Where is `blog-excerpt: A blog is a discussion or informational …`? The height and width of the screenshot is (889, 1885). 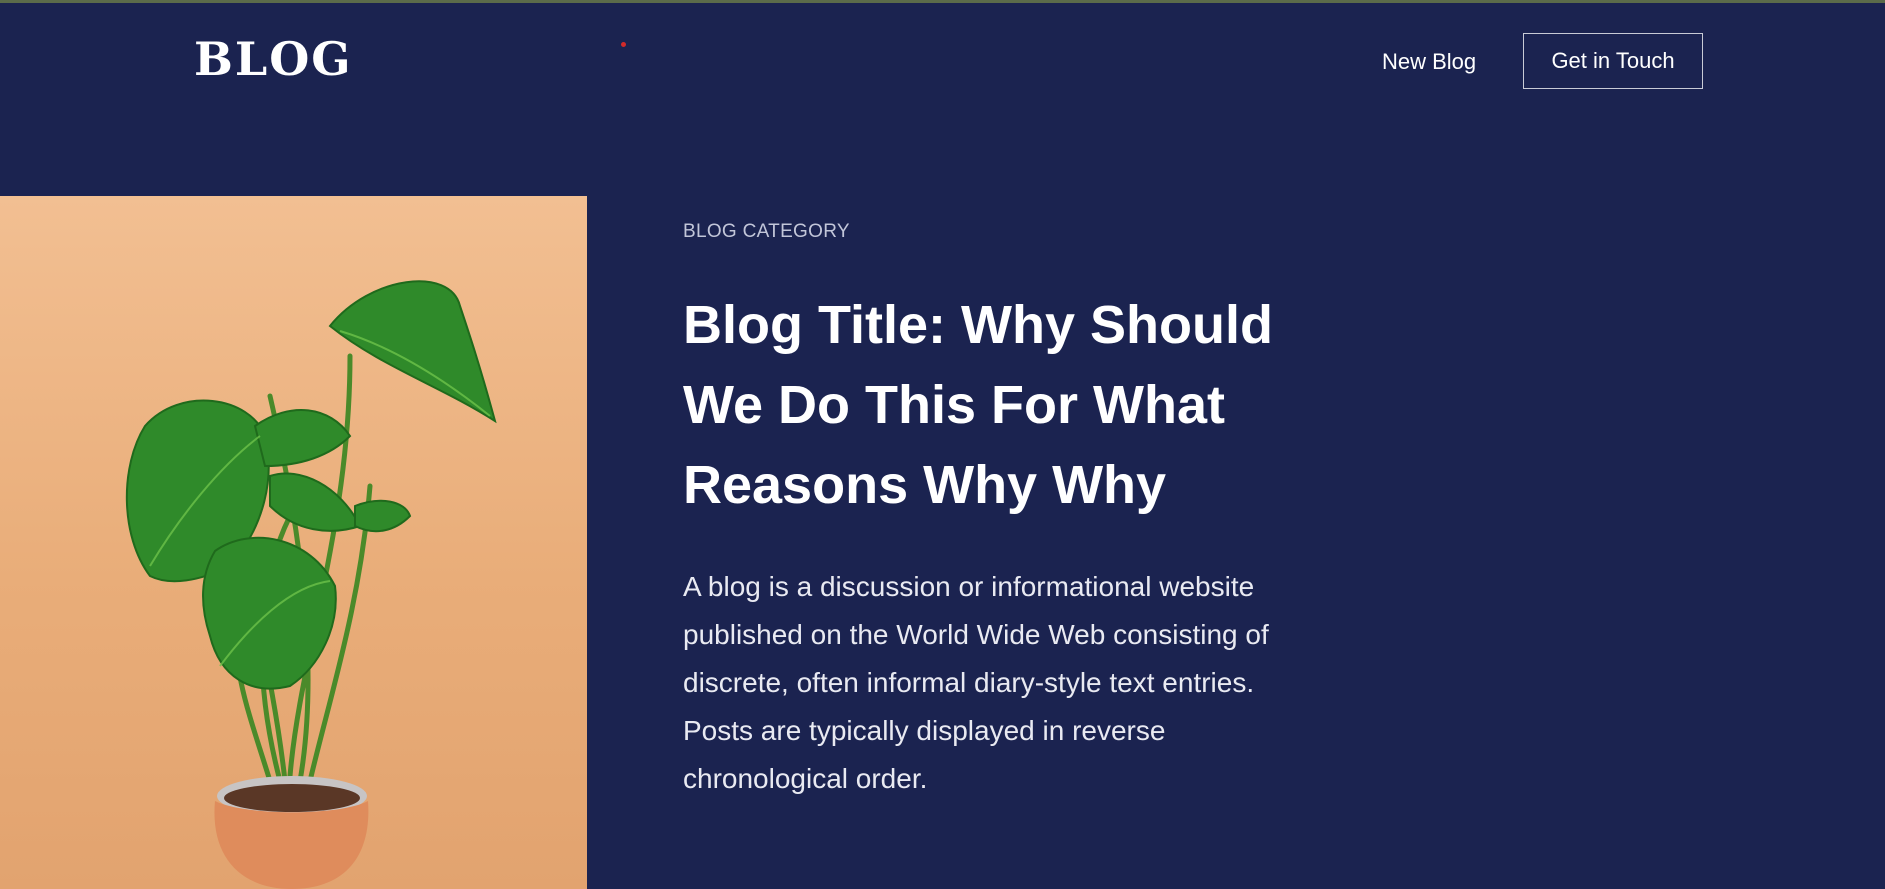
blog-excerpt: A blog is a discussion or informational … is located at coordinates (976, 682).